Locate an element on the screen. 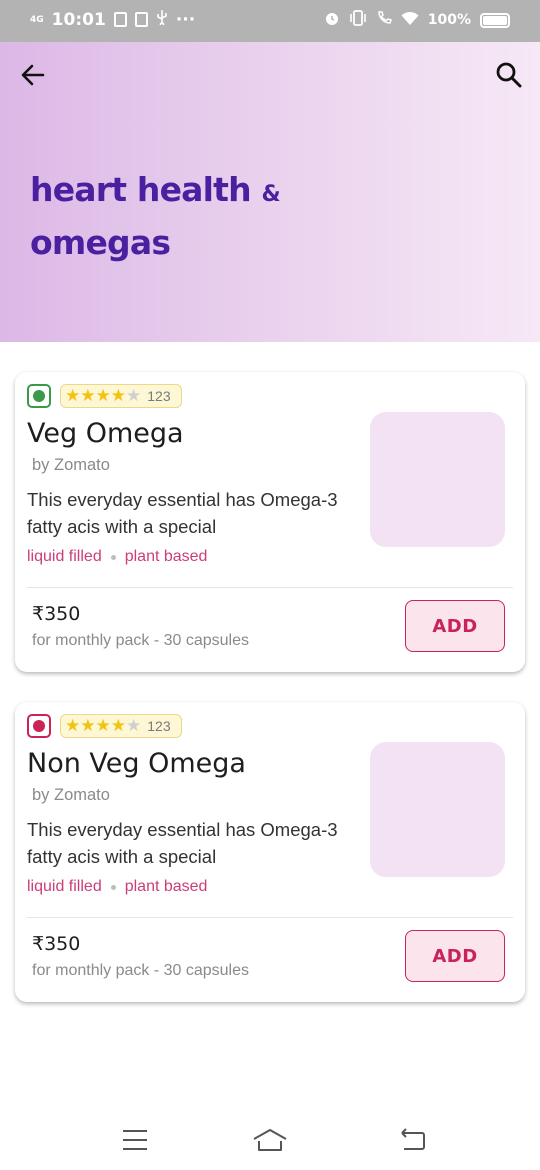  title-ampersand: & is located at coordinates (271, 194).